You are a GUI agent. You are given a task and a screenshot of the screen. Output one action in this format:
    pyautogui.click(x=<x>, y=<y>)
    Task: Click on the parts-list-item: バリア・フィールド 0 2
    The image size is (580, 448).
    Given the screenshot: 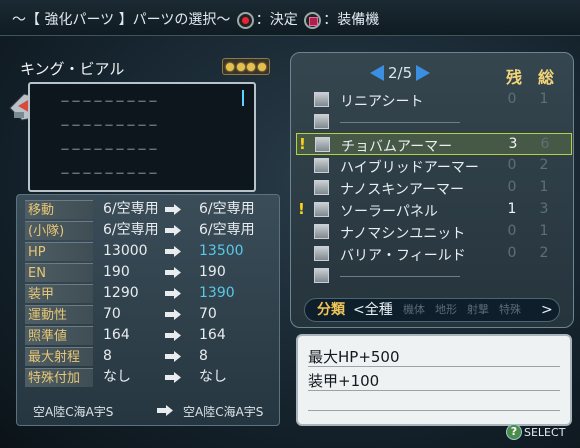 What is the action you would take?
    pyautogui.click(x=434, y=254)
    